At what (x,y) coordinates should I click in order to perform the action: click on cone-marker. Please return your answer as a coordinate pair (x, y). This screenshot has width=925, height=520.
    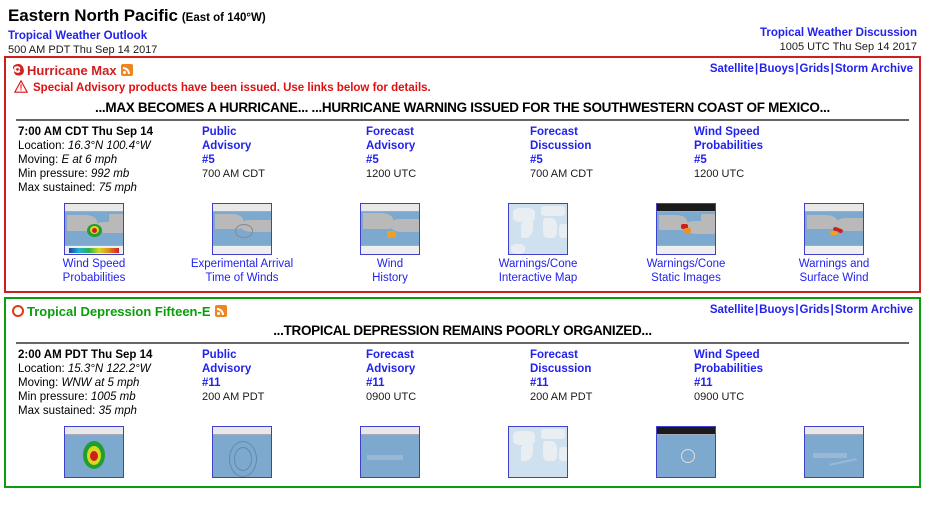
    Looking at the image, I should click on (687, 230).